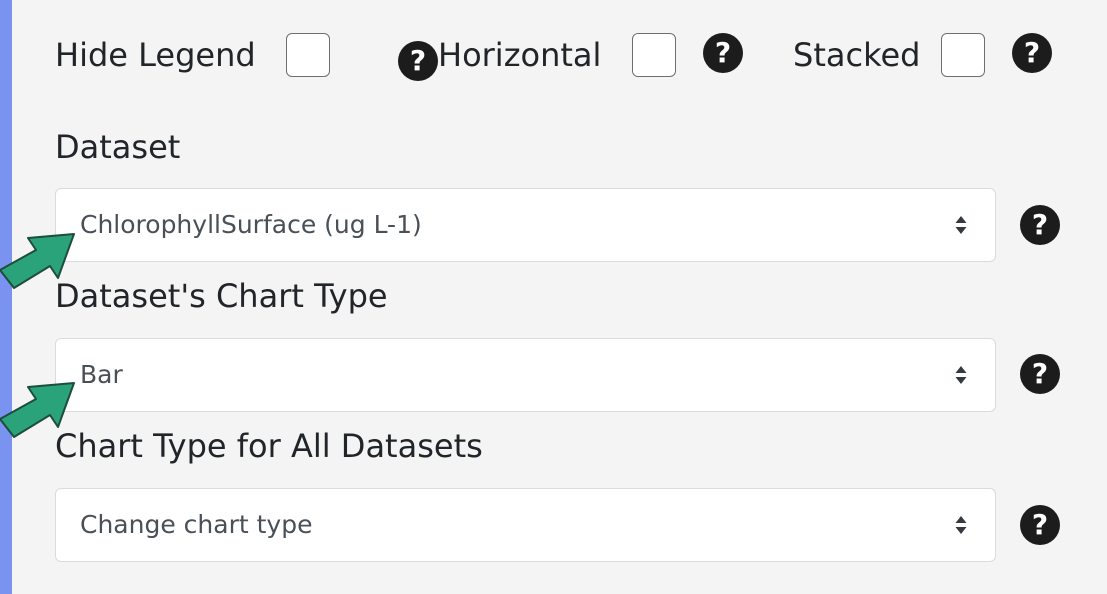  What do you see at coordinates (857, 55) in the screenshot?
I see `stacked-label: Stacked` at bounding box center [857, 55].